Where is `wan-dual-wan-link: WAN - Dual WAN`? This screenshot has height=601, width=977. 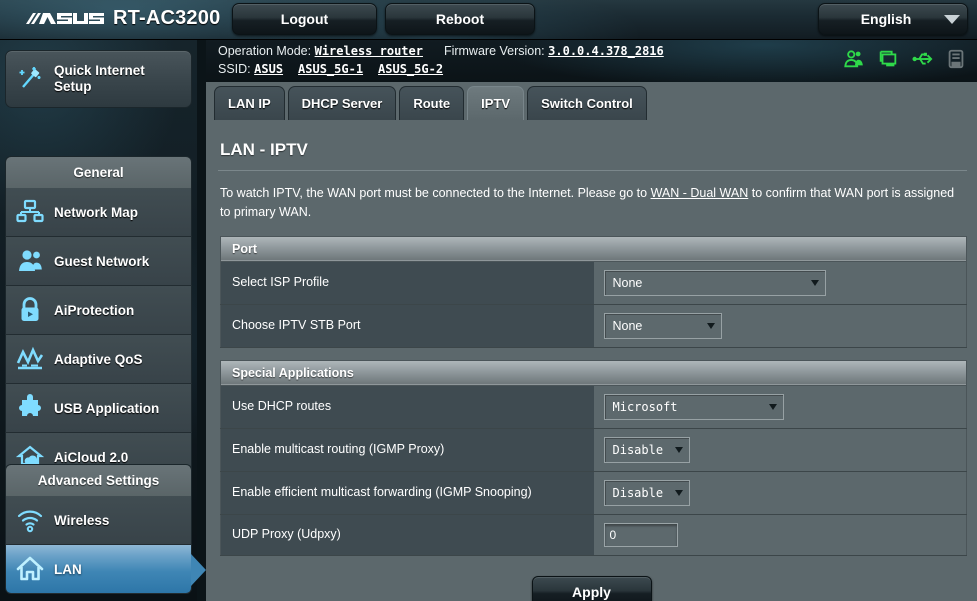
wan-dual-wan-link: WAN - Dual WAN is located at coordinates (700, 193).